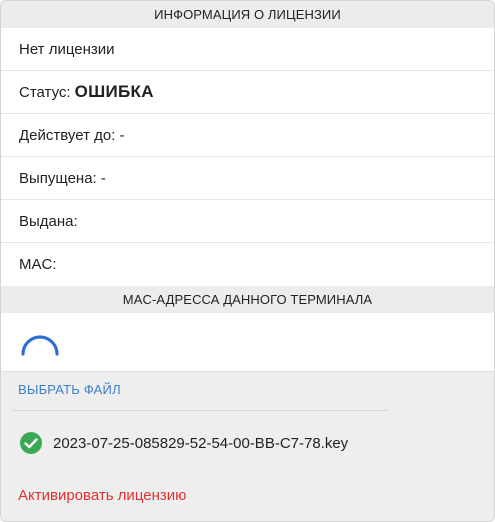 This screenshot has height=522, width=495. Describe the element at coordinates (114, 91) in the screenshot. I see `status-value: ОШИБКА` at that location.